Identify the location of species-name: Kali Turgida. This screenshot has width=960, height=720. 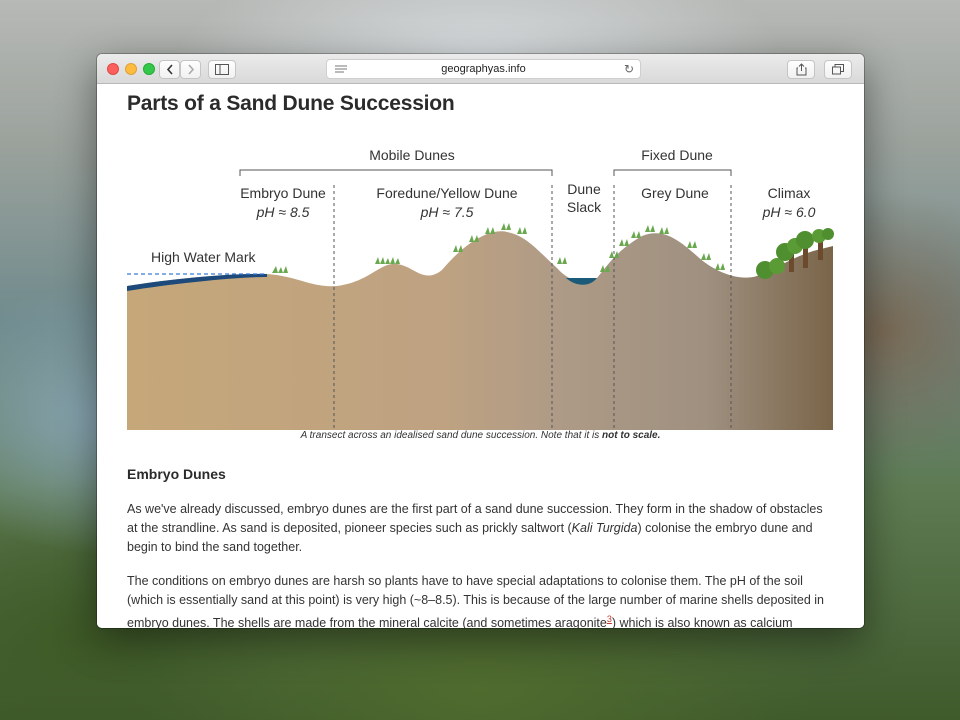
(604, 528).